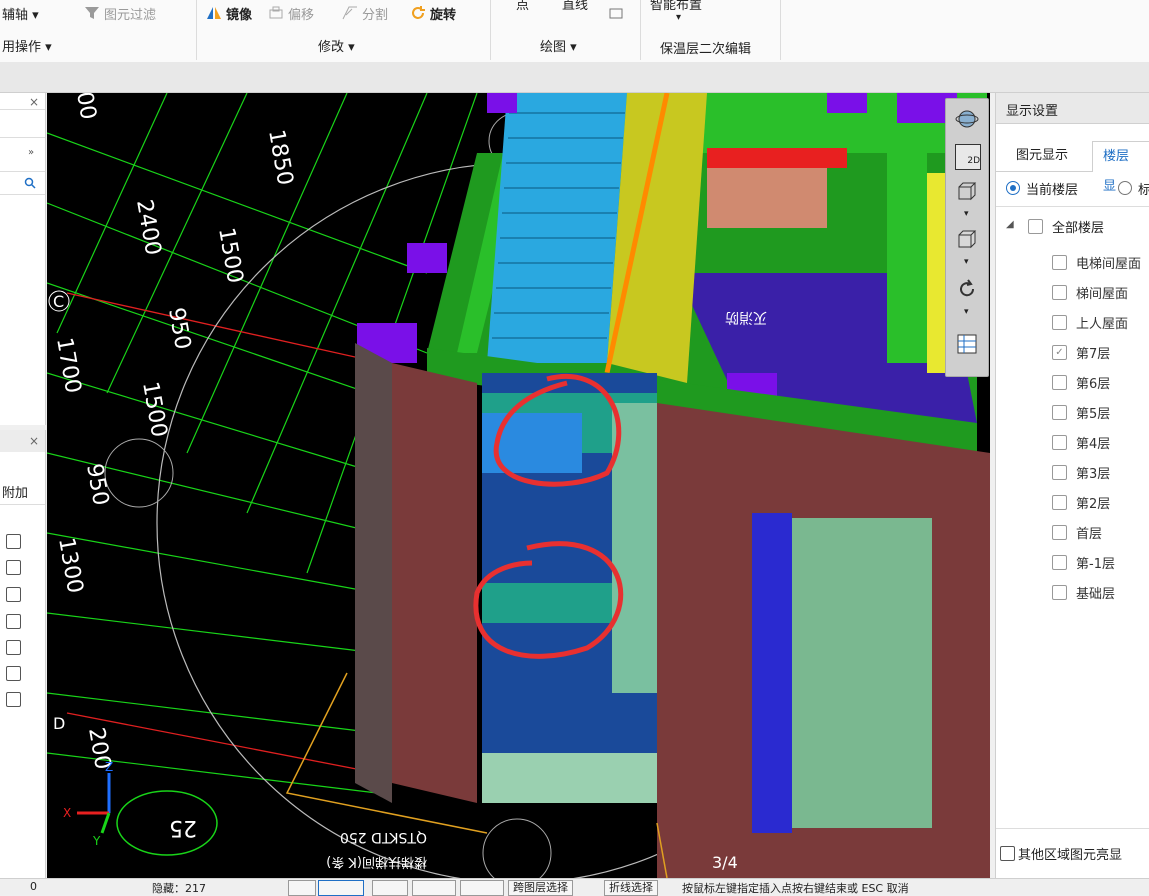  What do you see at coordinates (1072, 322) in the screenshot?
I see `floor-item: 上人屋面` at bounding box center [1072, 322].